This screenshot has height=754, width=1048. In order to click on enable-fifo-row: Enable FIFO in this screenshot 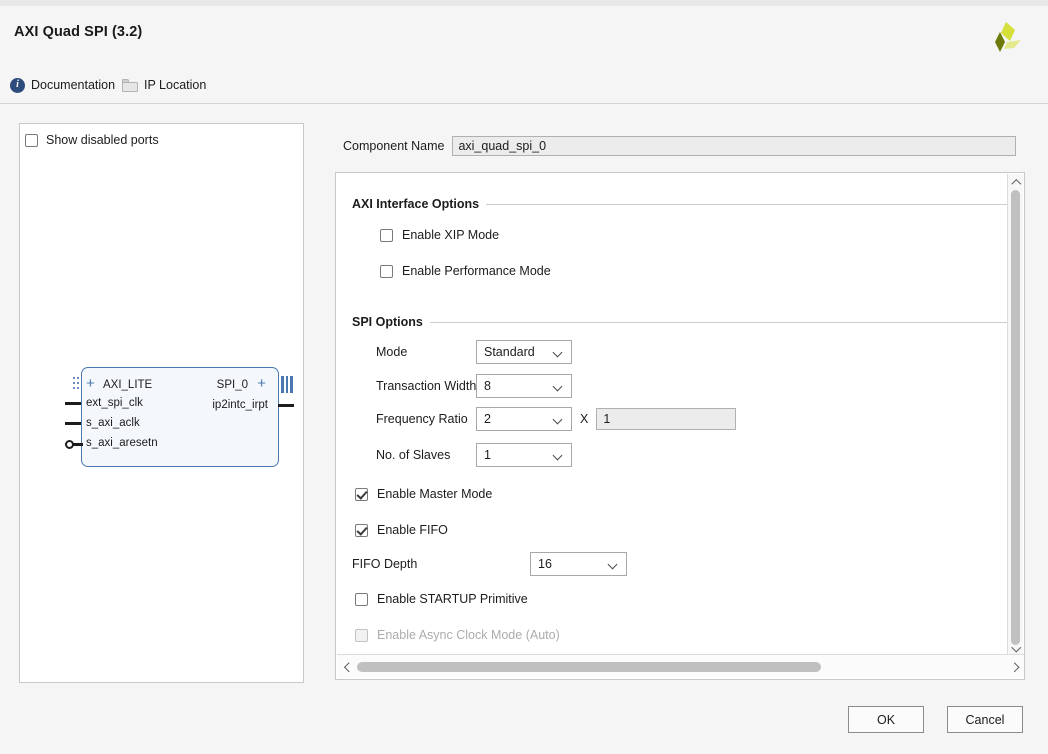, I will do `click(401, 530)`.